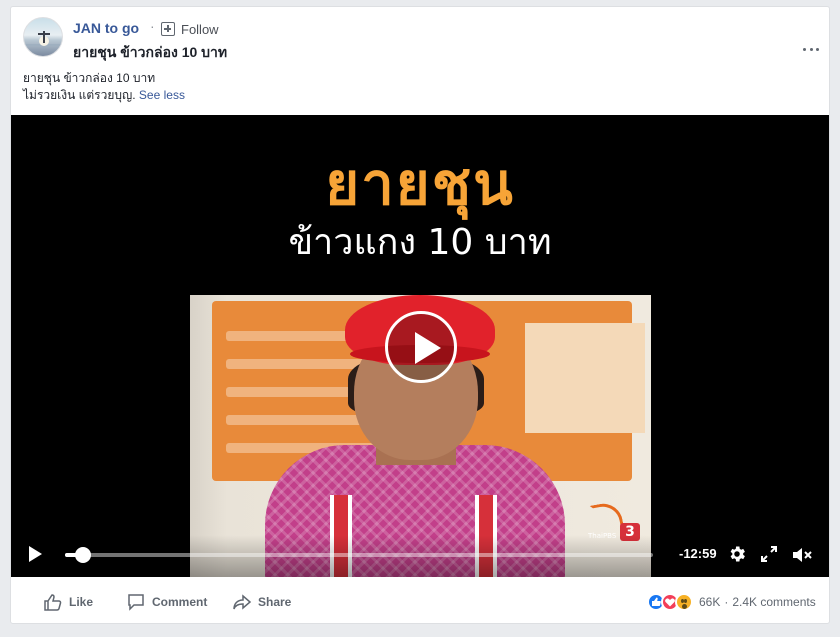 This screenshot has width=840, height=637. What do you see at coordinates (200, 29) in the screenshot?
I see `follow-label: Follow` at bounding box center [200, 29].